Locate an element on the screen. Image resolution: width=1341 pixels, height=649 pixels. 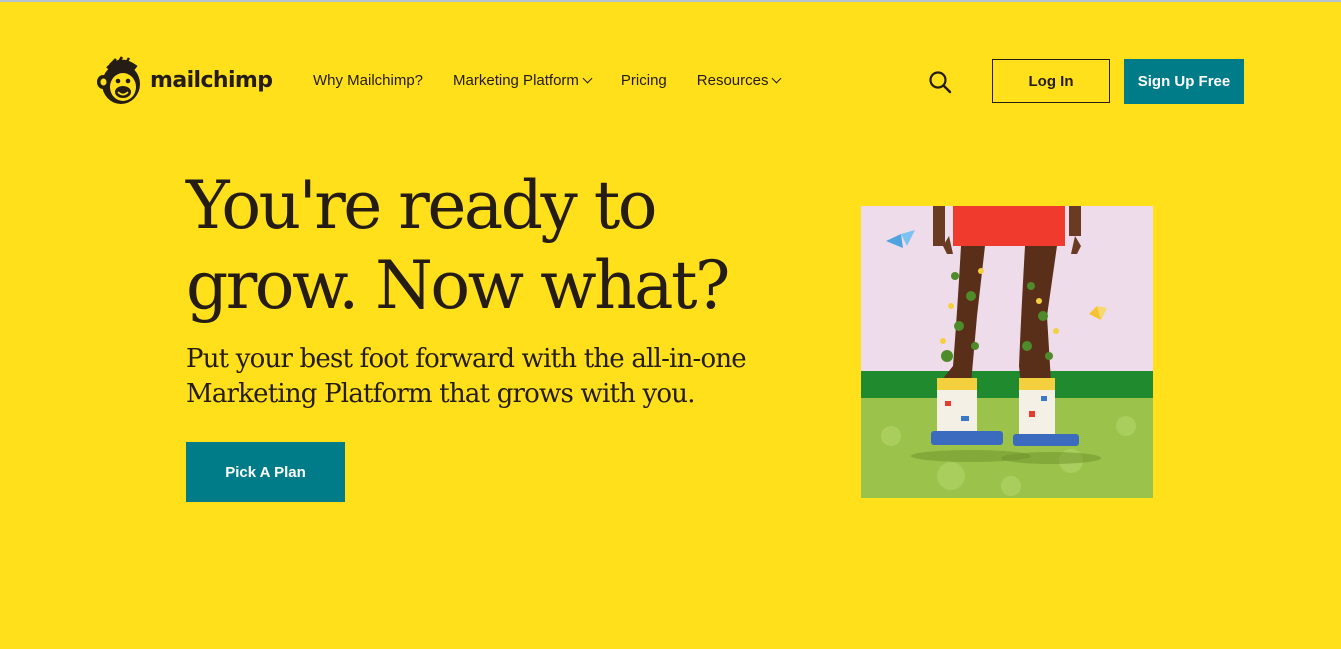
logo-text: mailchimp is located at coordinates (211, 80).